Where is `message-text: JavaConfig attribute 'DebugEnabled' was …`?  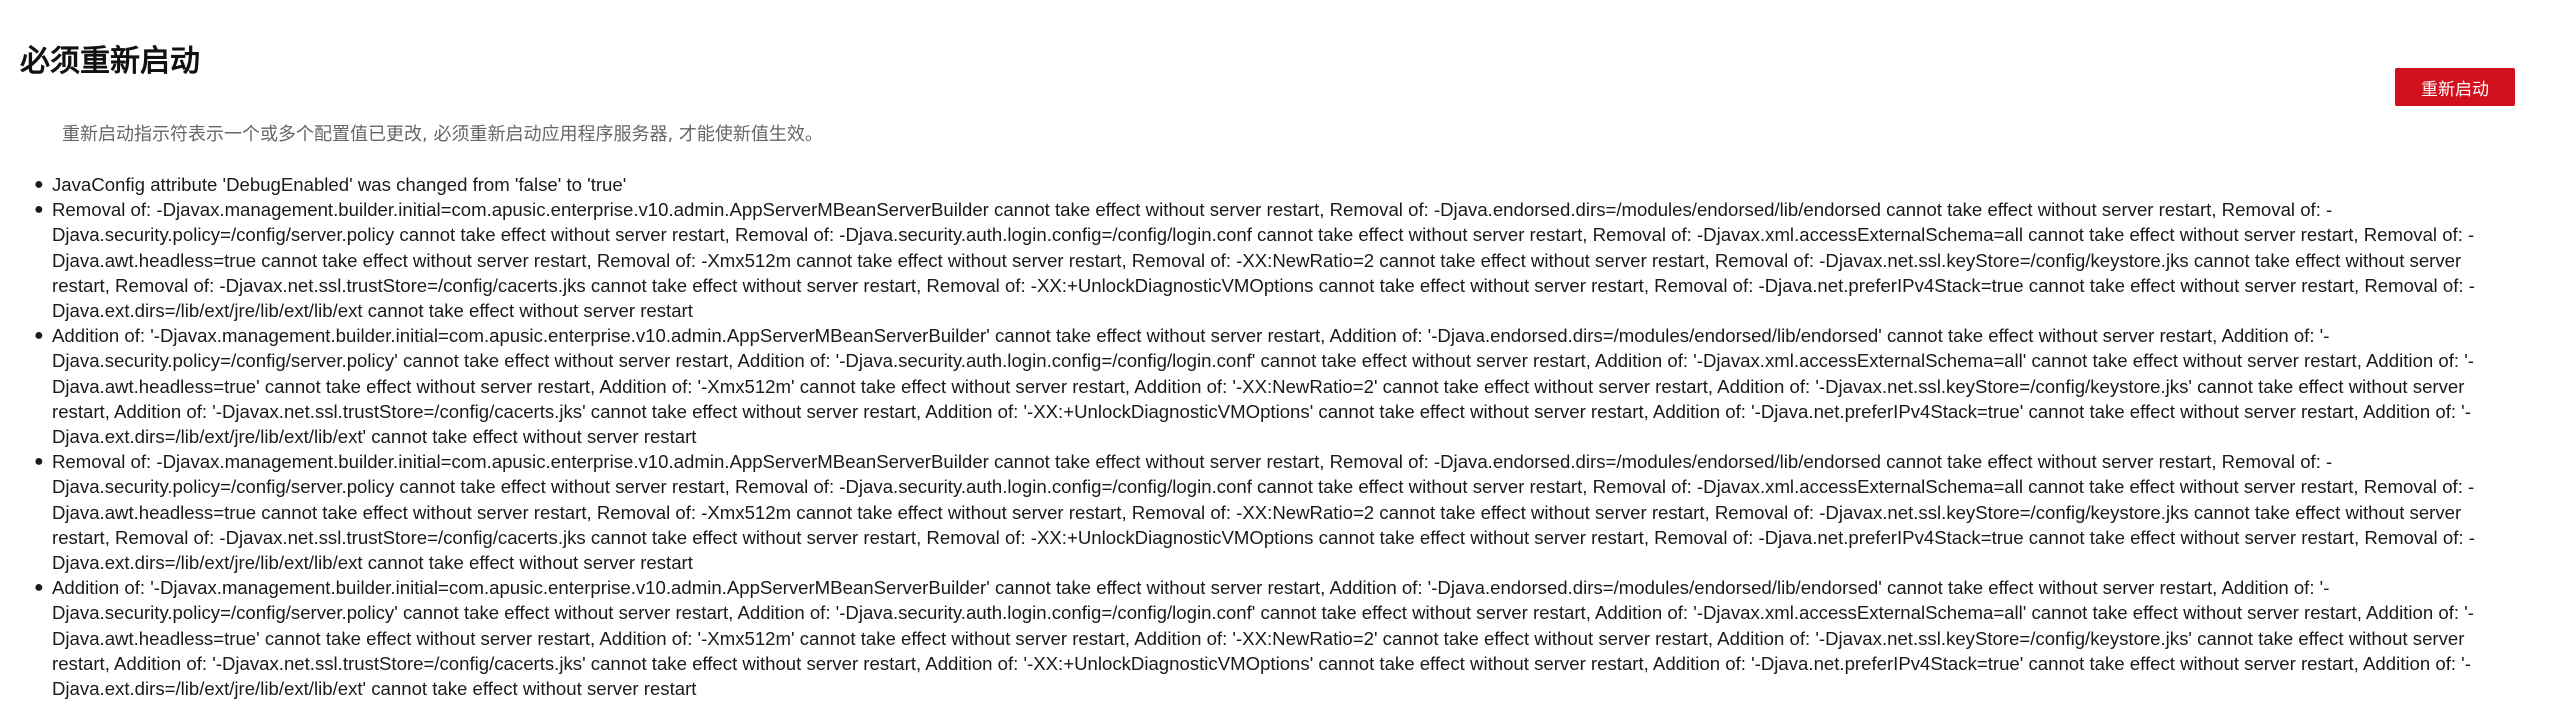
message-text: JavaConfig attribute 'DebugEnabled' was … is located at coordinates (339, 184).